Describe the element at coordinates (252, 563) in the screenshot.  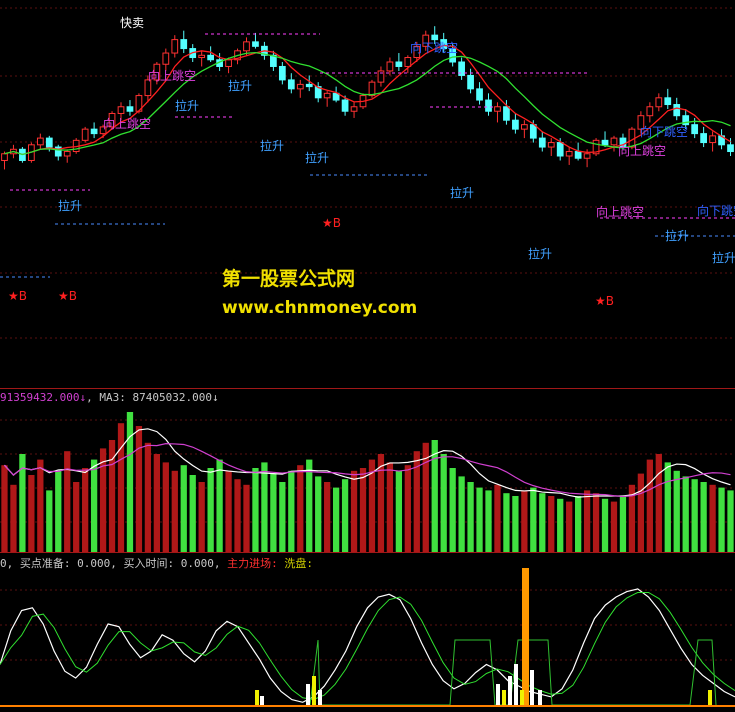
I see `main-force-label: 主力进场:` at that location.